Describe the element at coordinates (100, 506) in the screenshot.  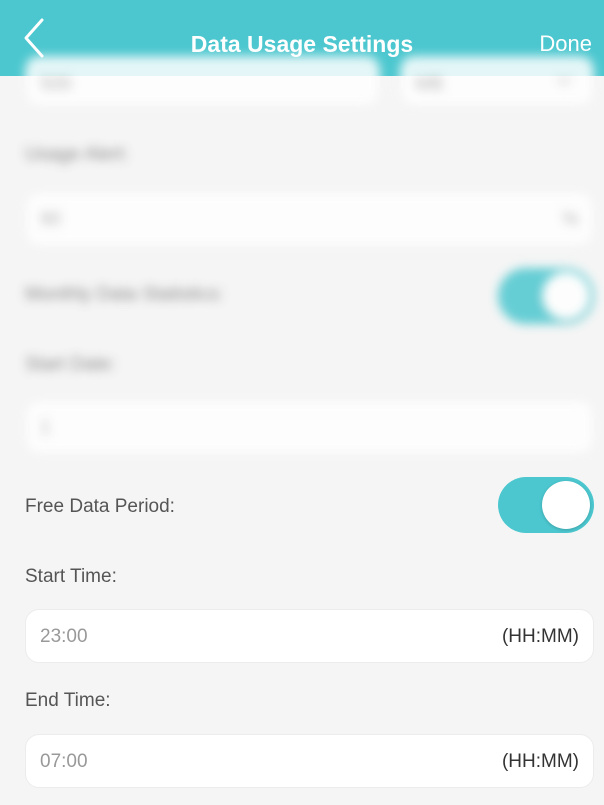
I see `free-data-period-label: Free Data Period:` at that location.